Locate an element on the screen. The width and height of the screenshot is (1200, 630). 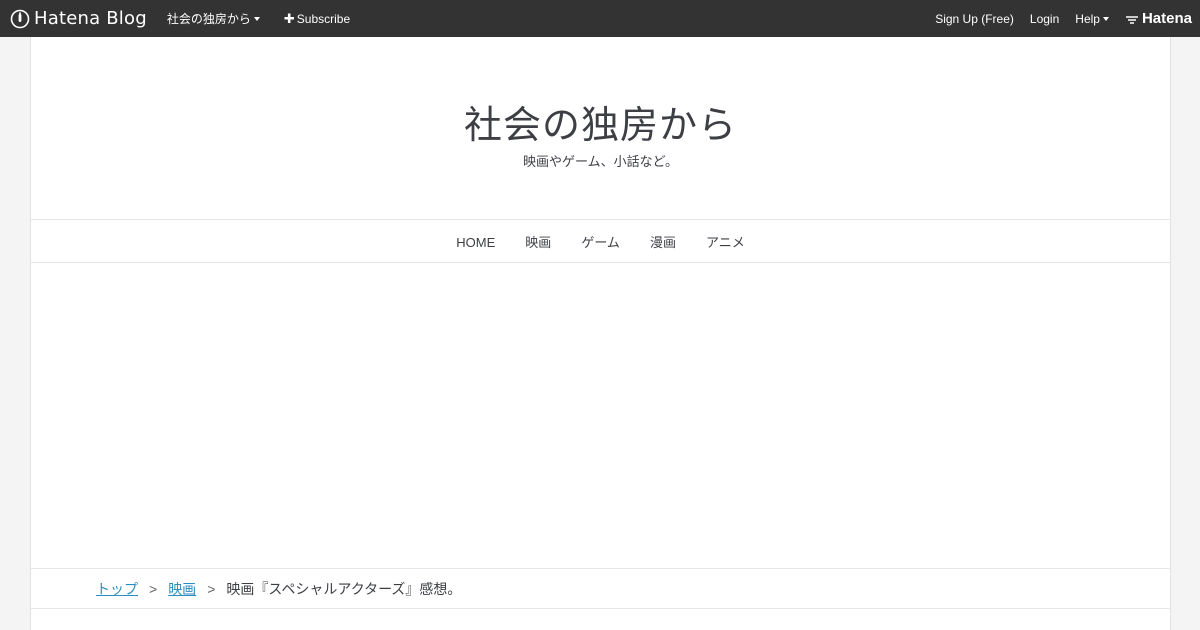
login-link: Login is located at coordinates (1044, 19).